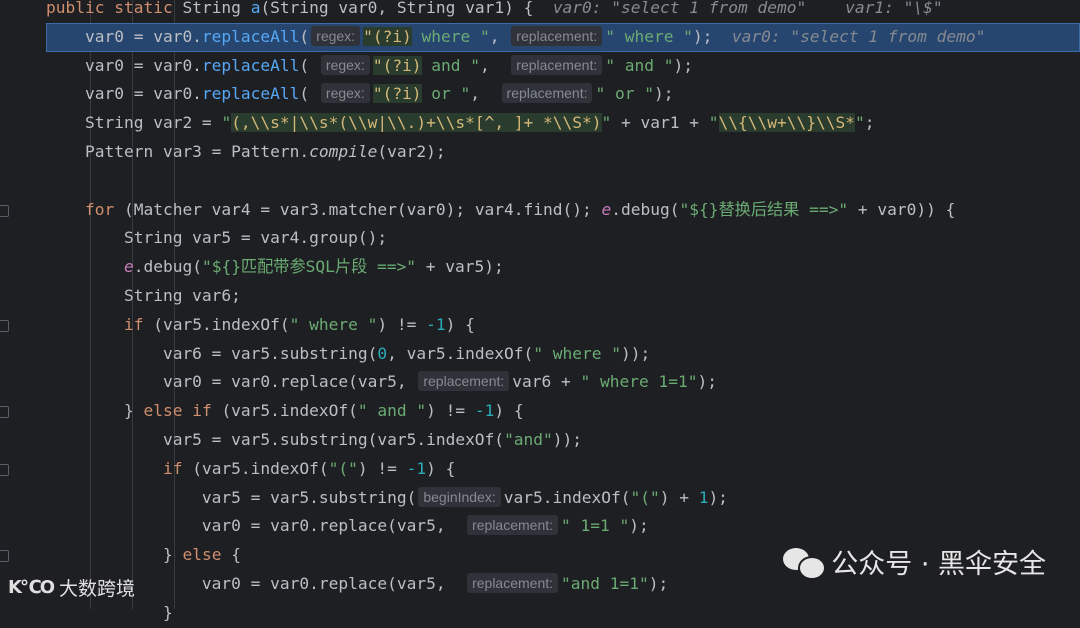 The height and width of the screenshot is (628, 1080). Describe the element at coordinates (343, 468) in the screenshot. I see `code-token: "("` at that location.